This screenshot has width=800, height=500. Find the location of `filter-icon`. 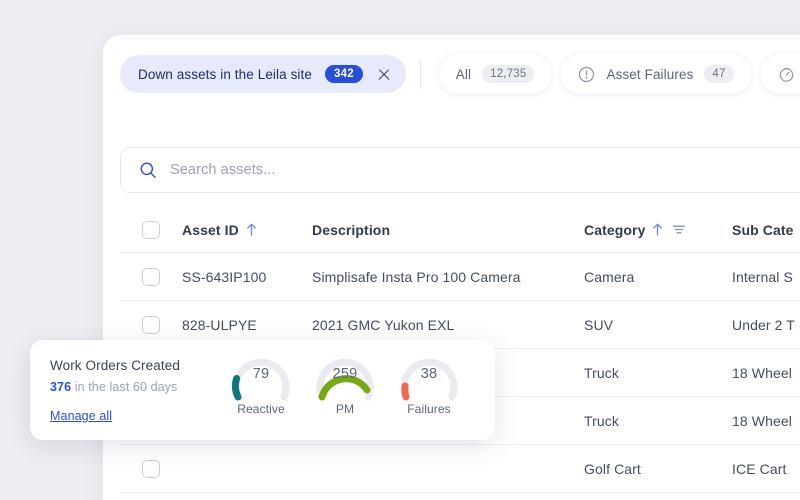

filter-icon is located at coordinates (679, 229).